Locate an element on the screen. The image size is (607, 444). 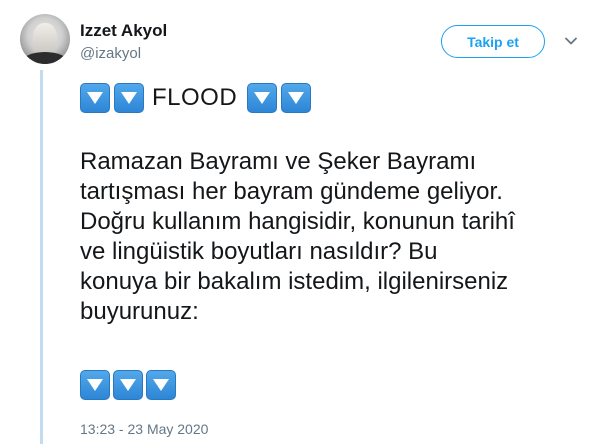
thread-line is located at coordinates (41, 257).